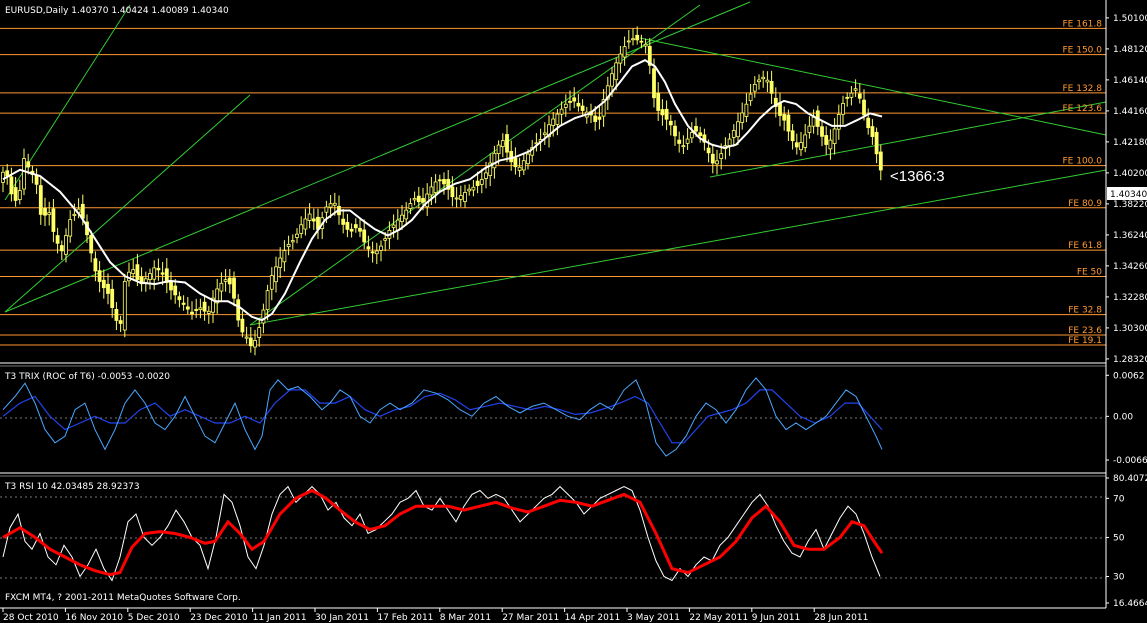 Image resolution: width=1147 pixels, height=623 pixels. I want to click on price-annotation: <1366:3, so click(917, 176).